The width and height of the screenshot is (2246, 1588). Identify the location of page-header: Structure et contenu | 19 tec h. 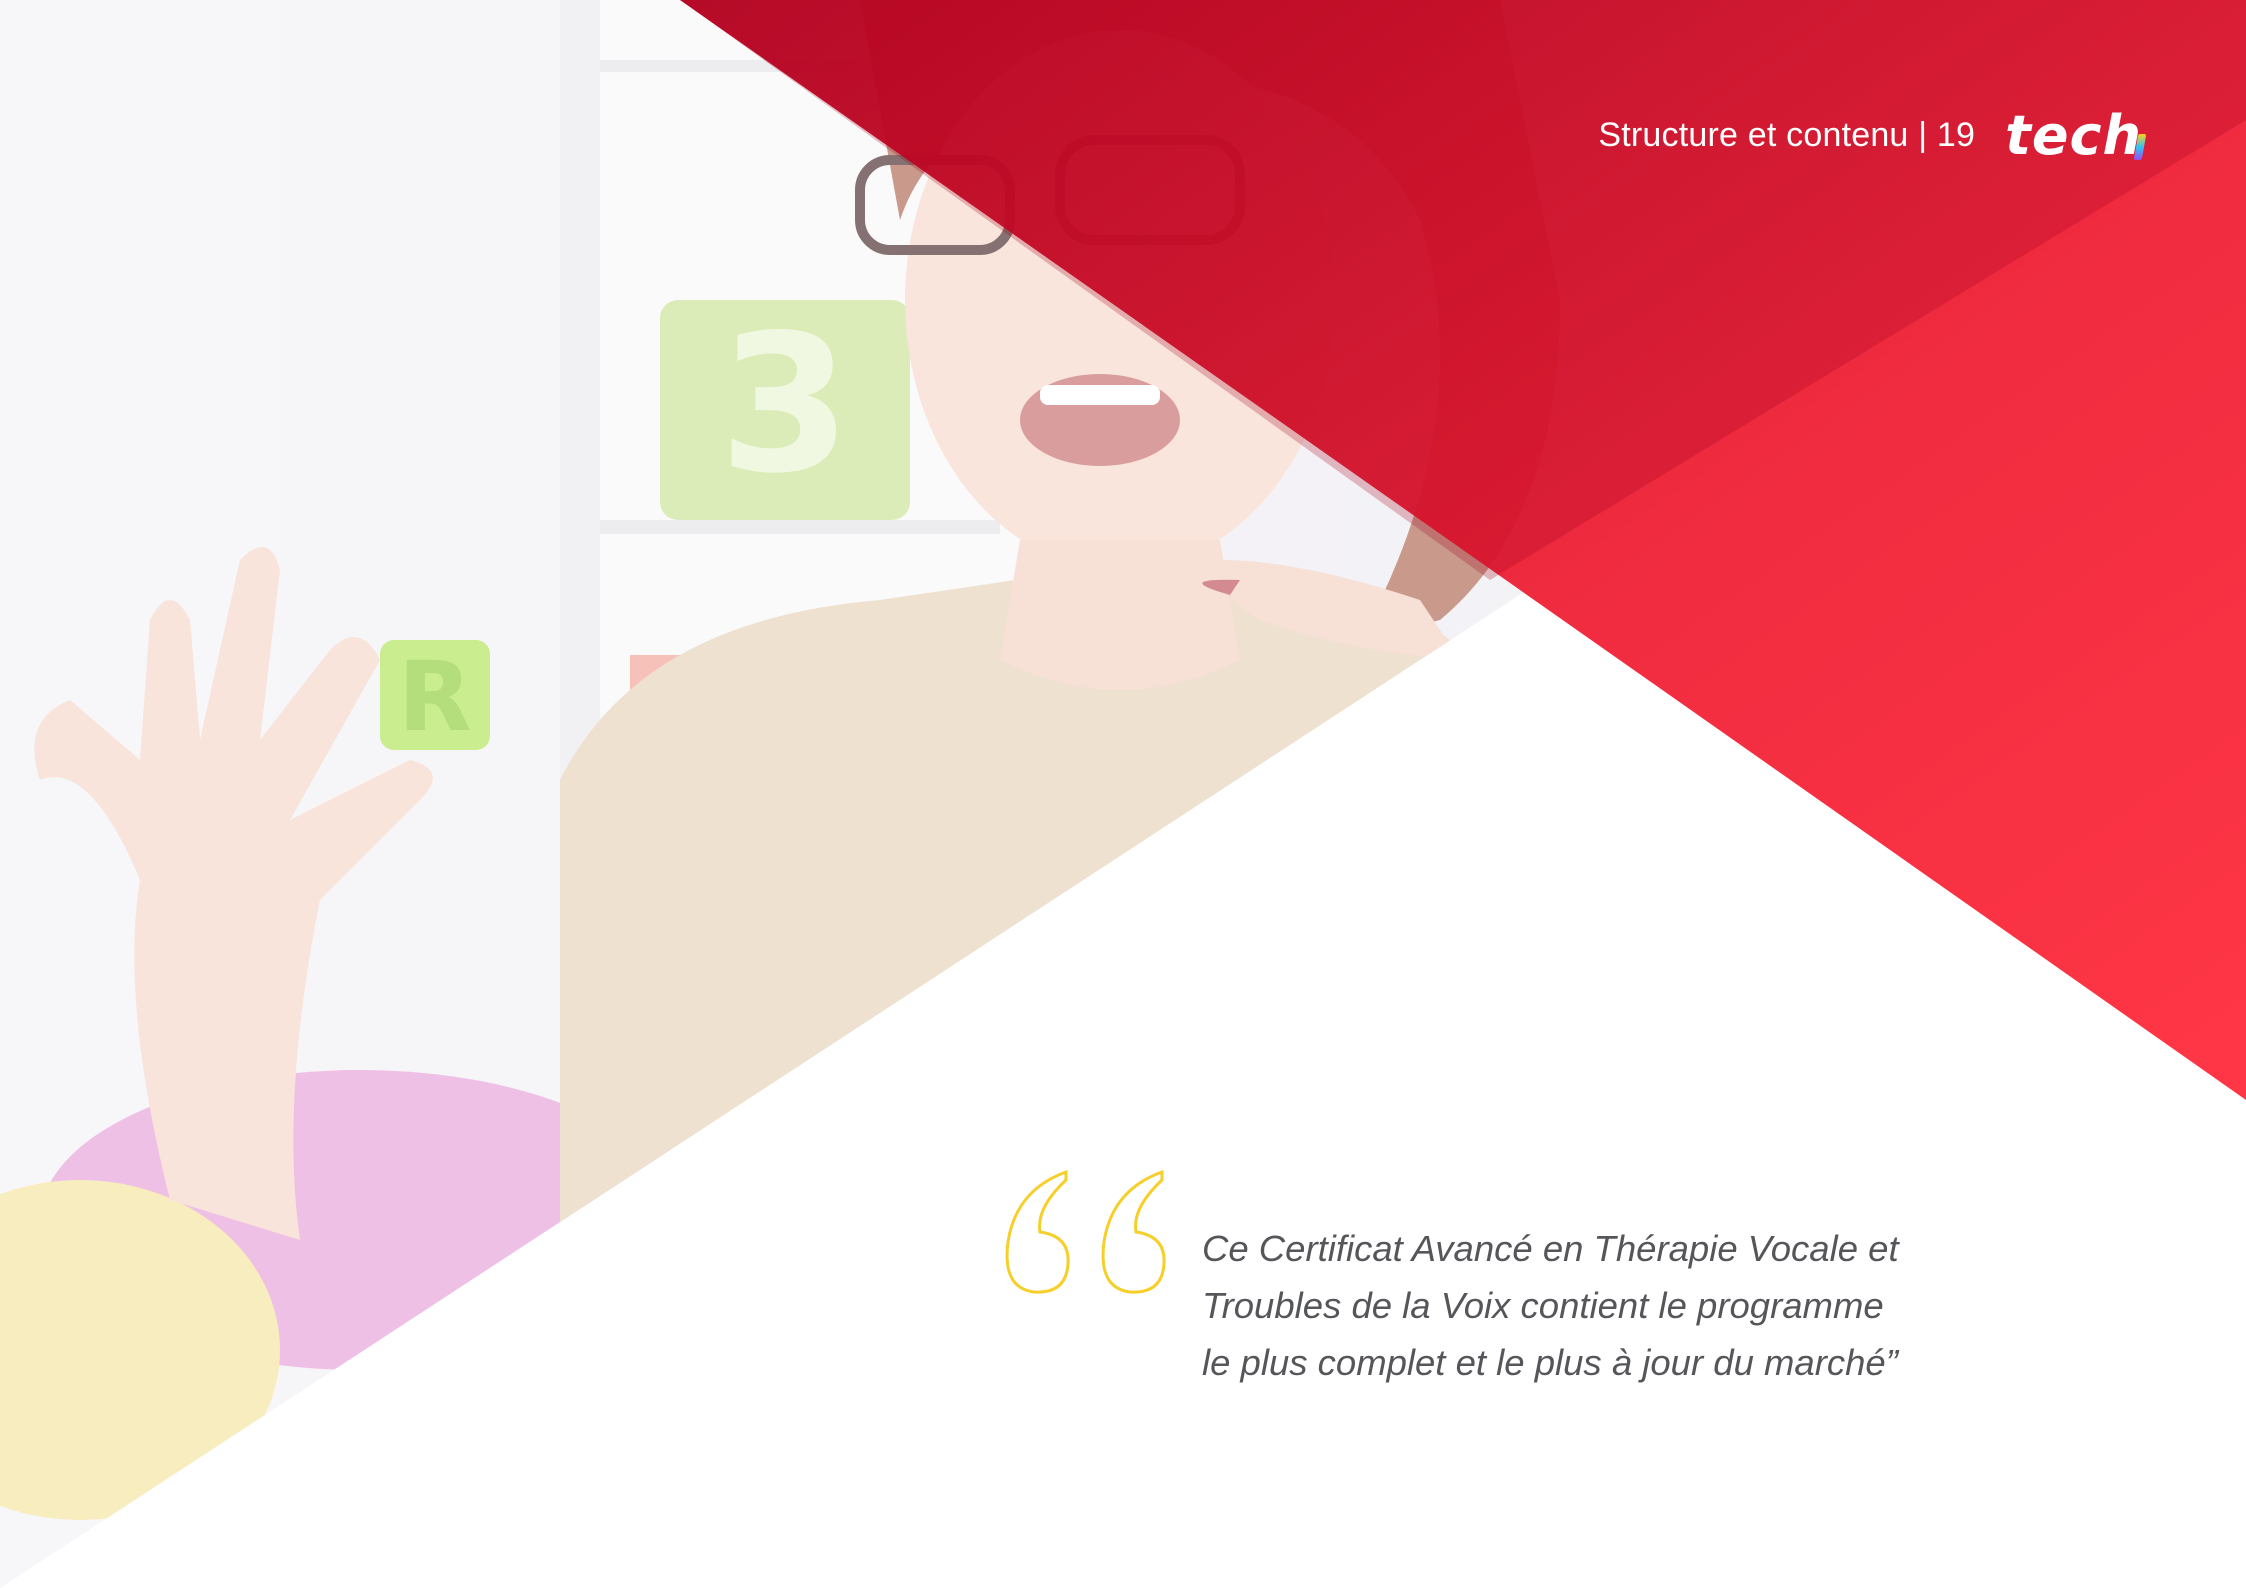
(1872, 135).